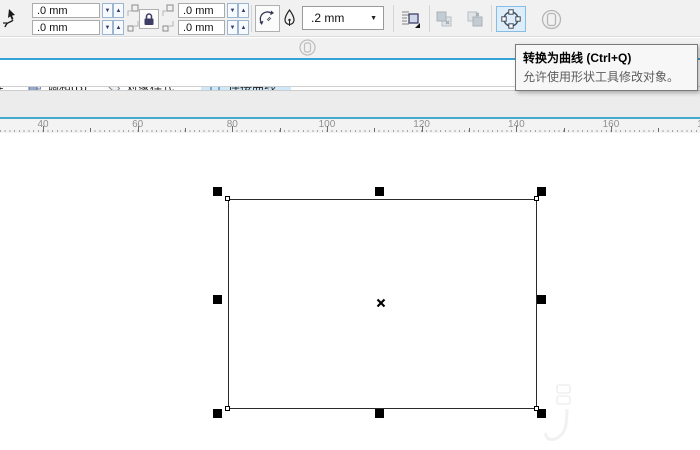  Describe the element at coordinates (66, 27) in the screenshot. I see `object-y-field` at that location.